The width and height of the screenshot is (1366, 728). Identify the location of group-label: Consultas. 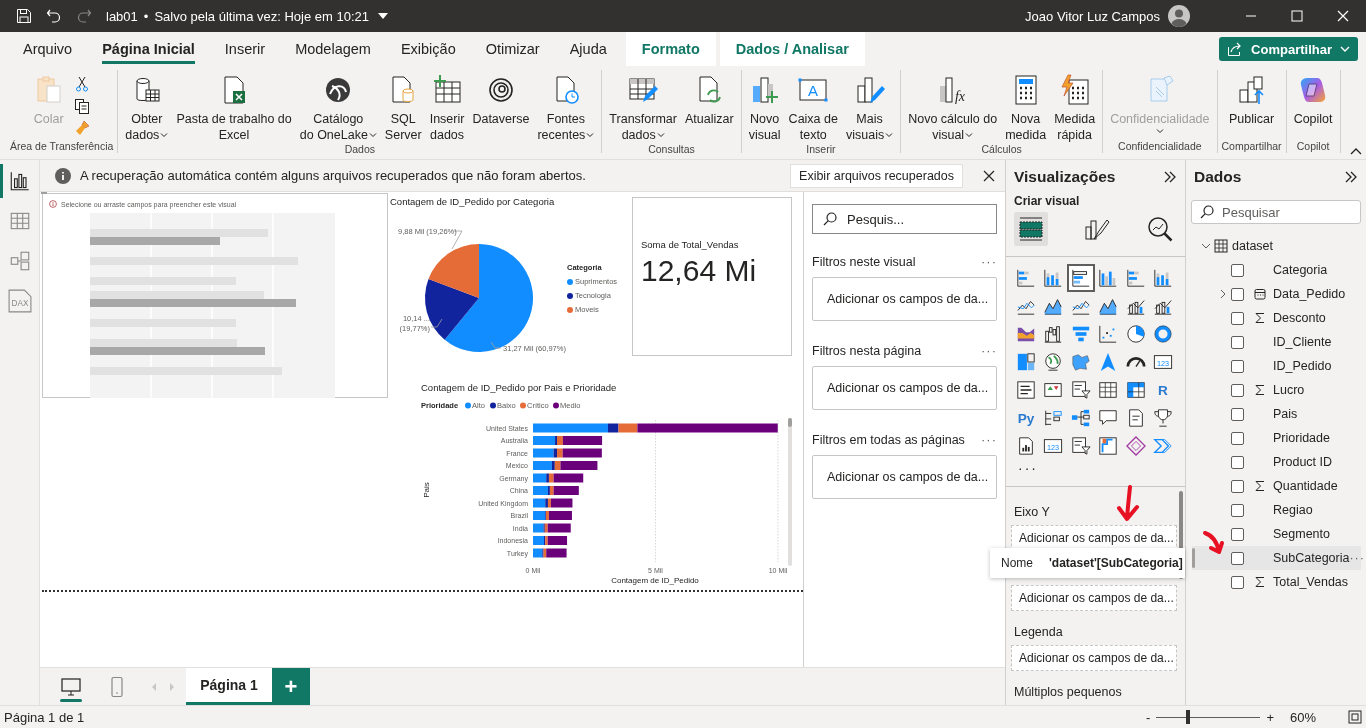
(671, 149).